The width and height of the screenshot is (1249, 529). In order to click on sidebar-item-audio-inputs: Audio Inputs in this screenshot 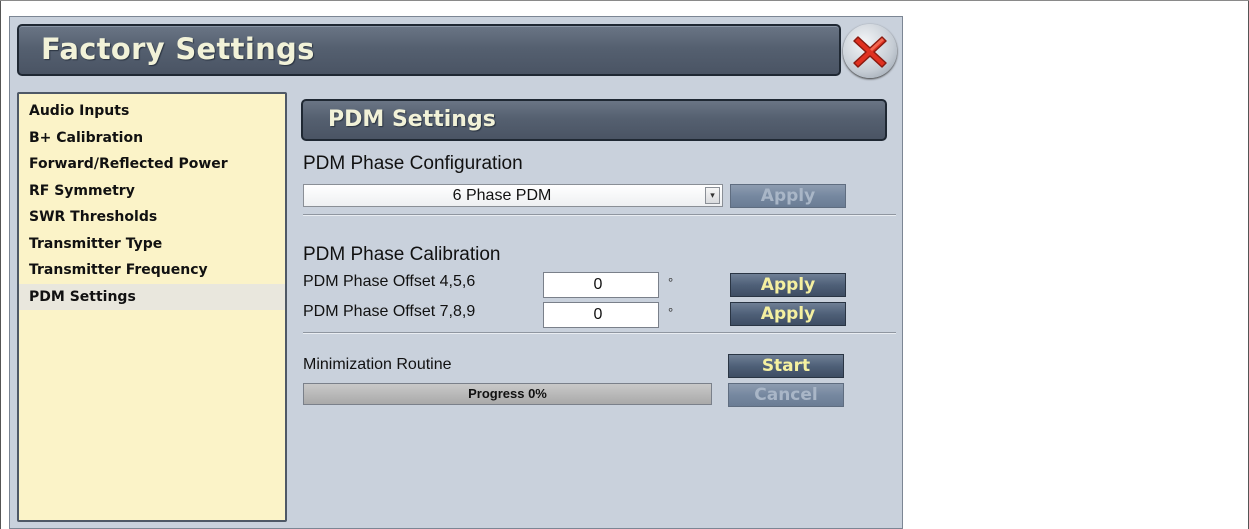, I will do `click(152, 111)`.